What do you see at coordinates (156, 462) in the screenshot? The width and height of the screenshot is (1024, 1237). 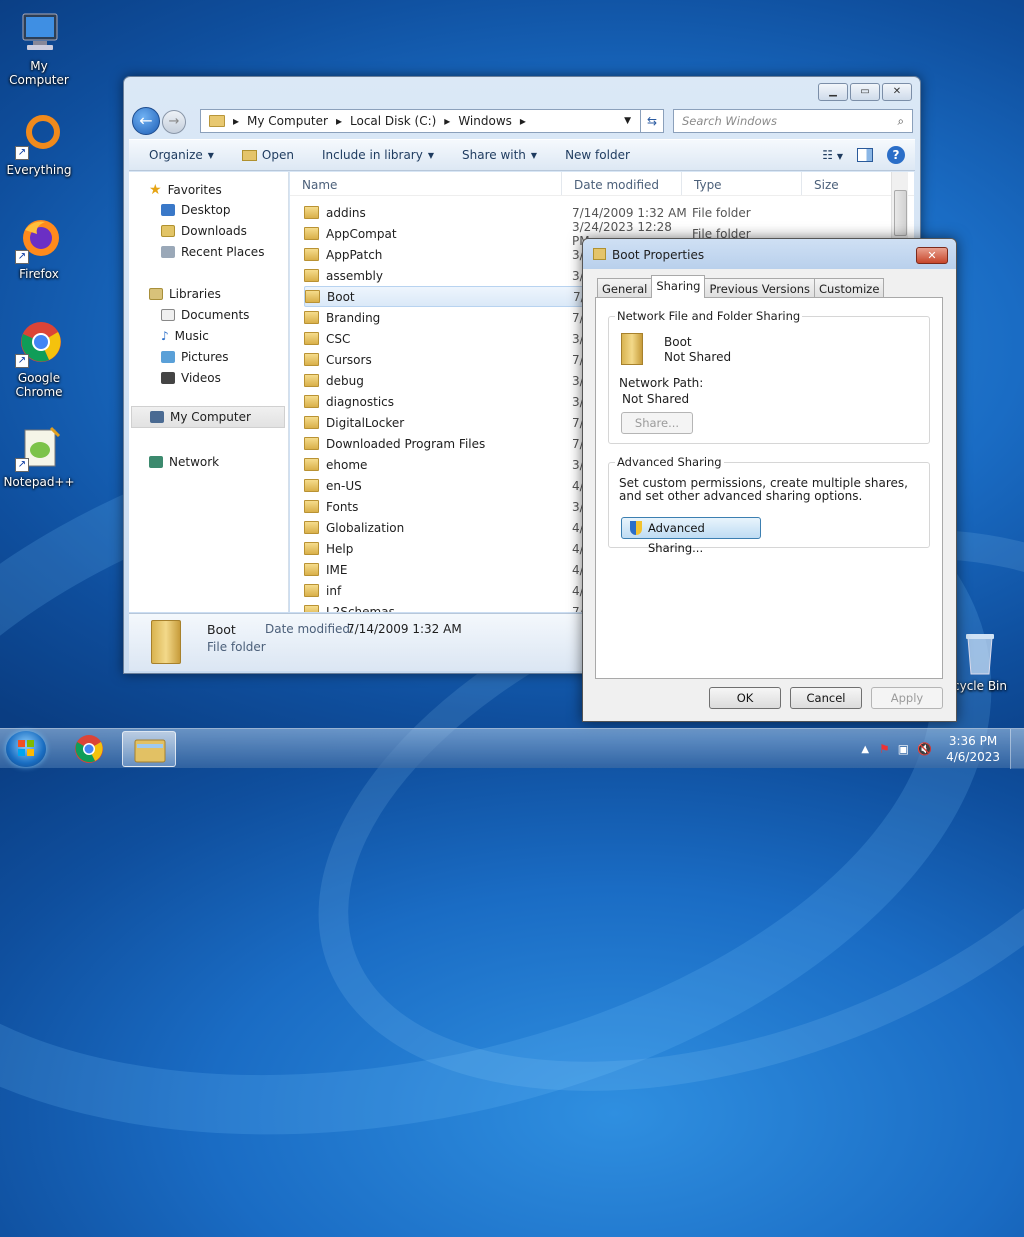 I see `network-icon` at bounding box center [156, 462].